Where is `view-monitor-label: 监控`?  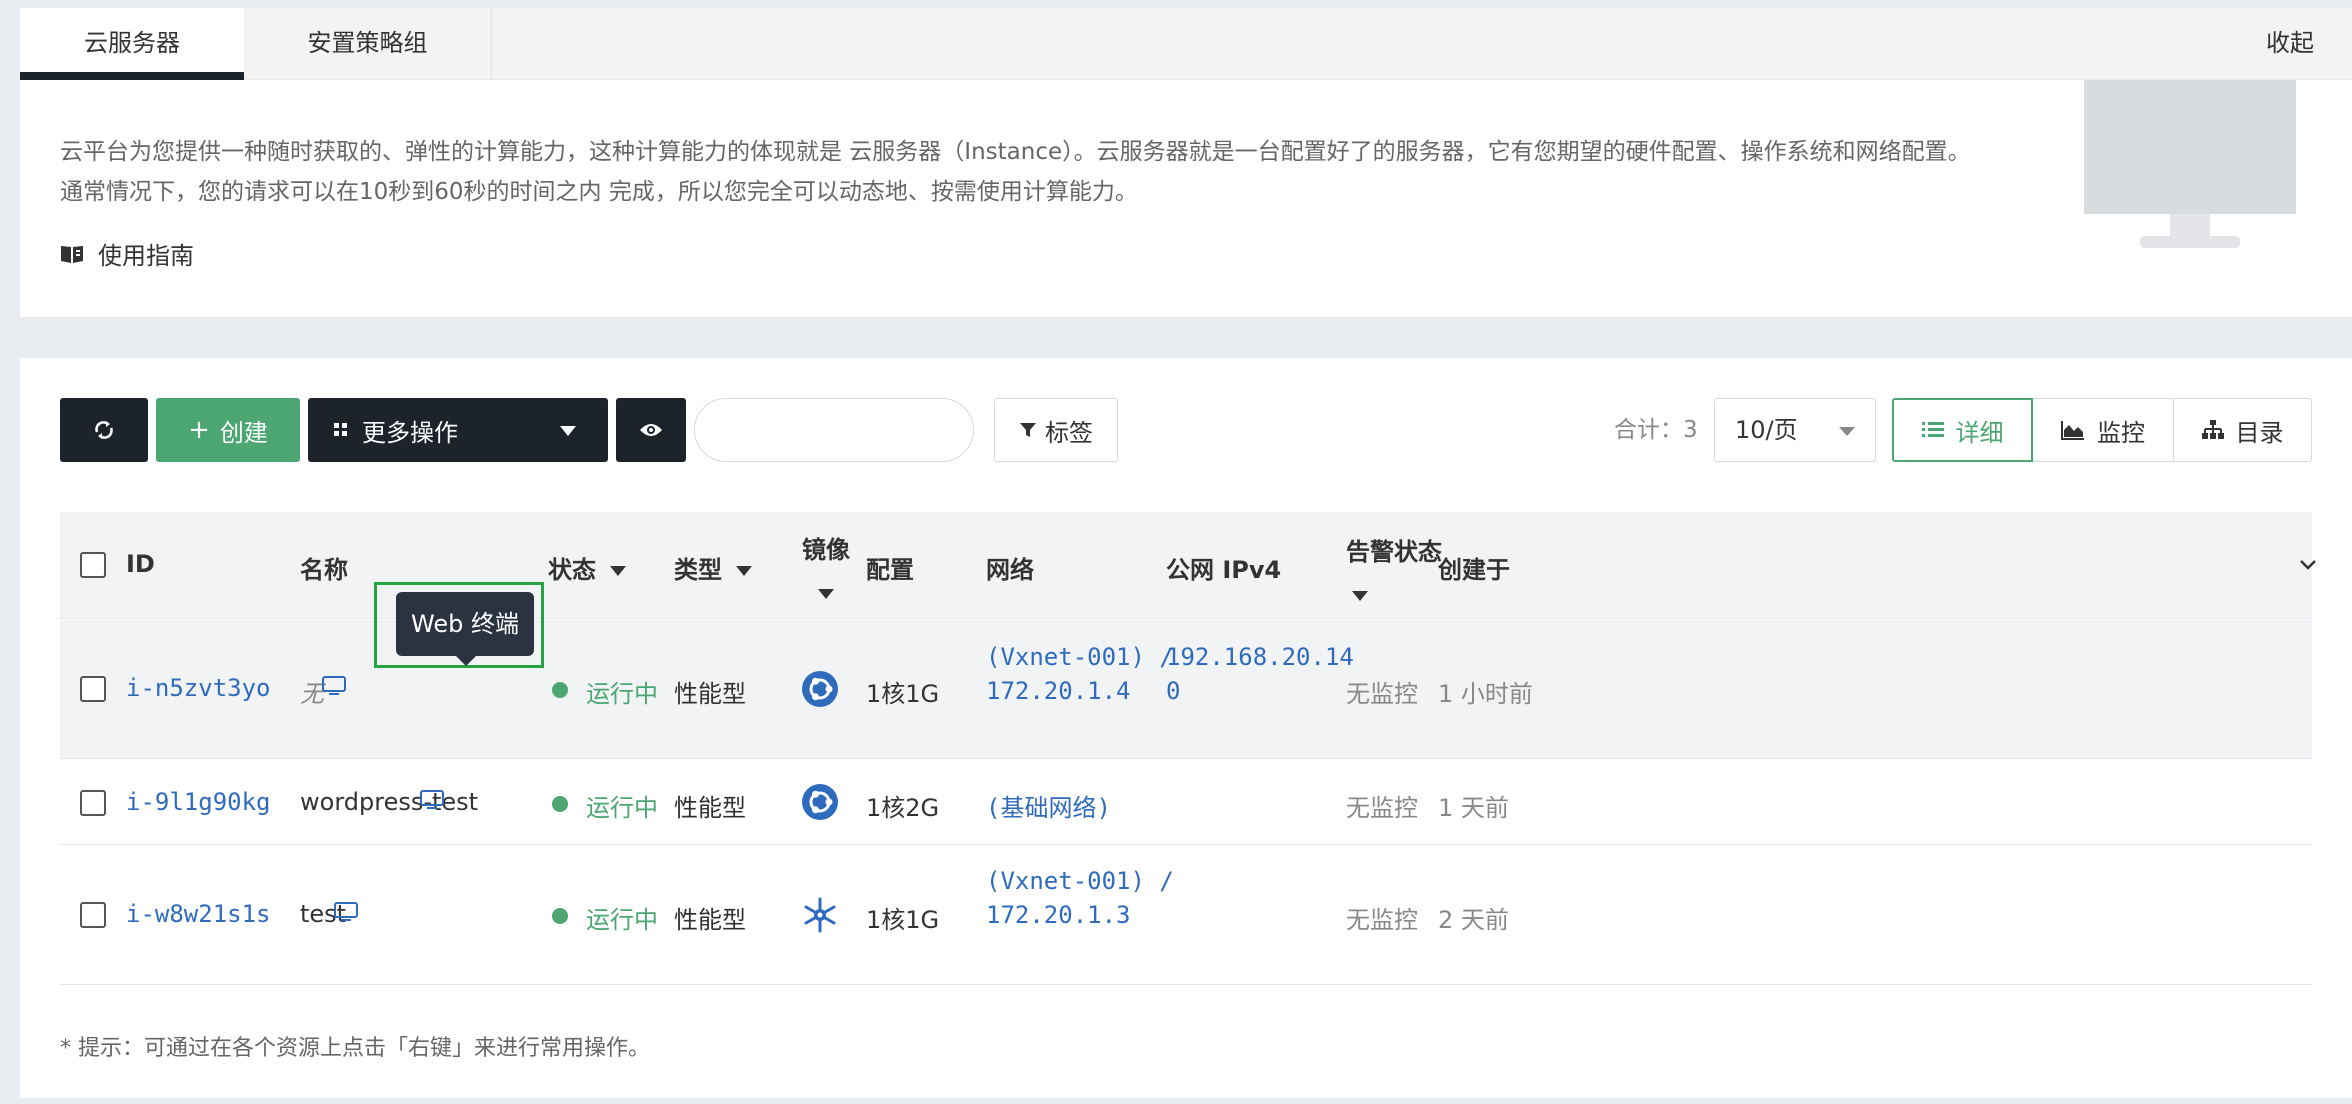 view-monitor-label: 监控 is located at coordinates (2121, 432).